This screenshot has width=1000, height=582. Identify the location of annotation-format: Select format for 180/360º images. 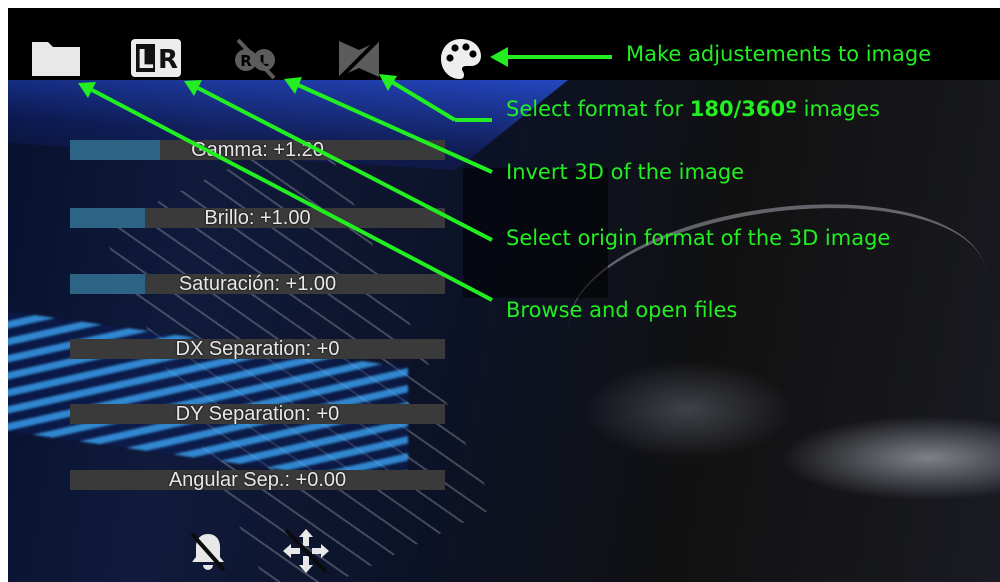
(693, 109).